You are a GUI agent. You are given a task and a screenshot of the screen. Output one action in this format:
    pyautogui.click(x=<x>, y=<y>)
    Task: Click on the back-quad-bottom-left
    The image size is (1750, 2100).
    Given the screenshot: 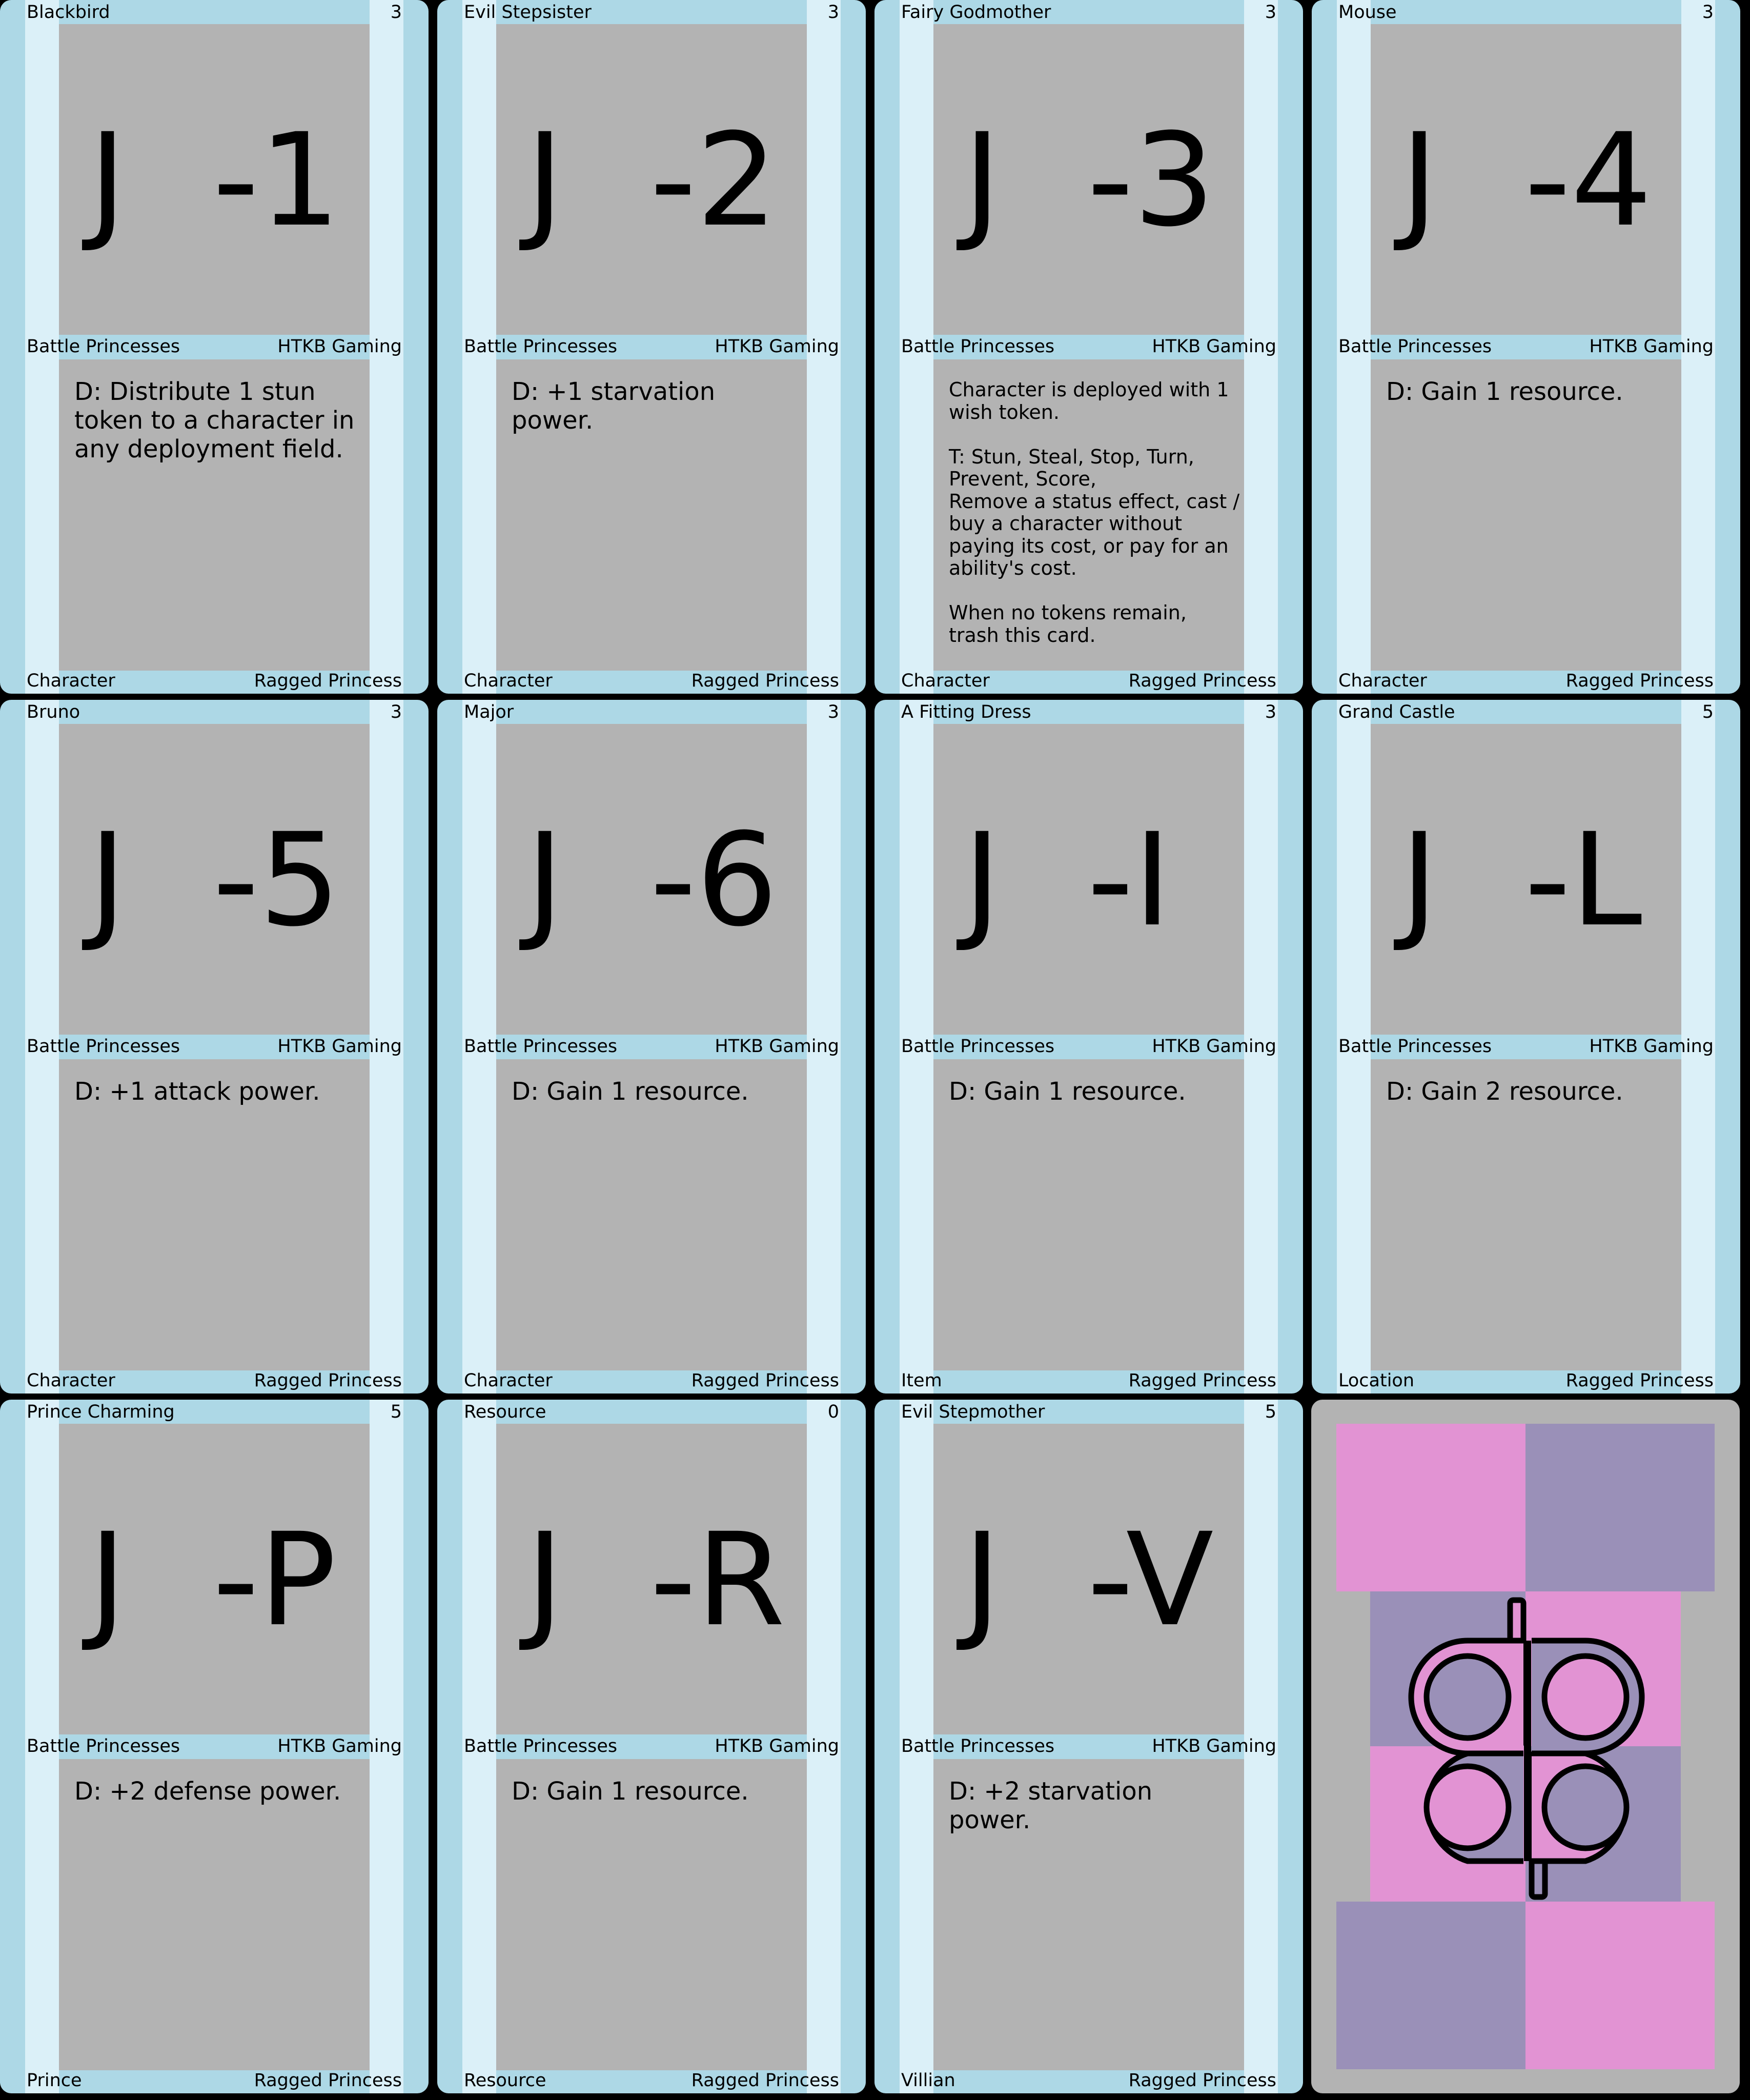 What is the action you would take?
    pyautogui.click(x=1430, y=1985)
    